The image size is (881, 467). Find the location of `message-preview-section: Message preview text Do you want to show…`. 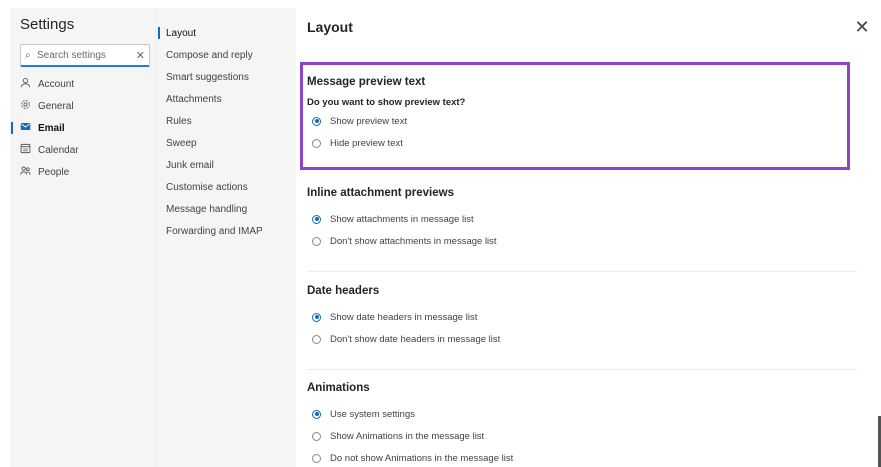

message-preview-section: Message preview text Do you want to show… is located at coordinates (582, 115).